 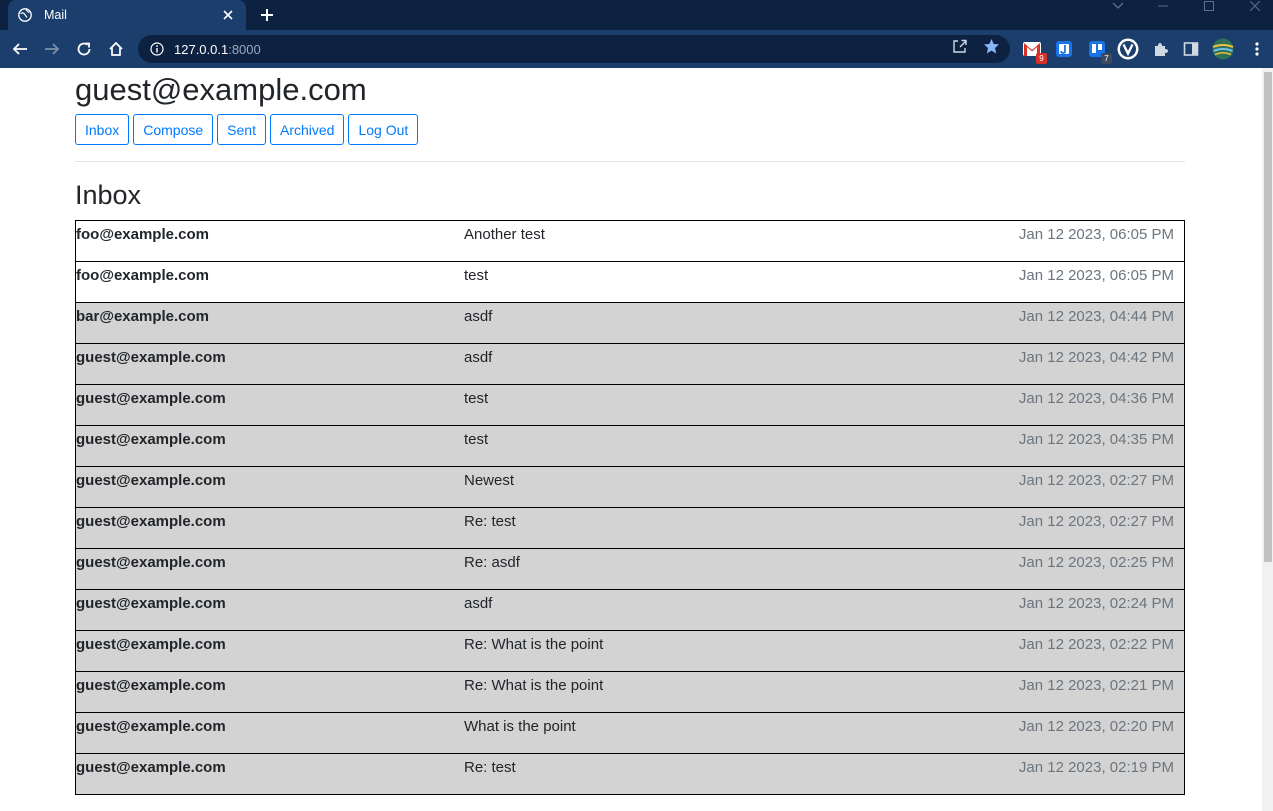 What do you see at coordinates (1099, 51) in the screenshot?
I see `trello-extension-icon: 7` at bounding box center [1099, 51].